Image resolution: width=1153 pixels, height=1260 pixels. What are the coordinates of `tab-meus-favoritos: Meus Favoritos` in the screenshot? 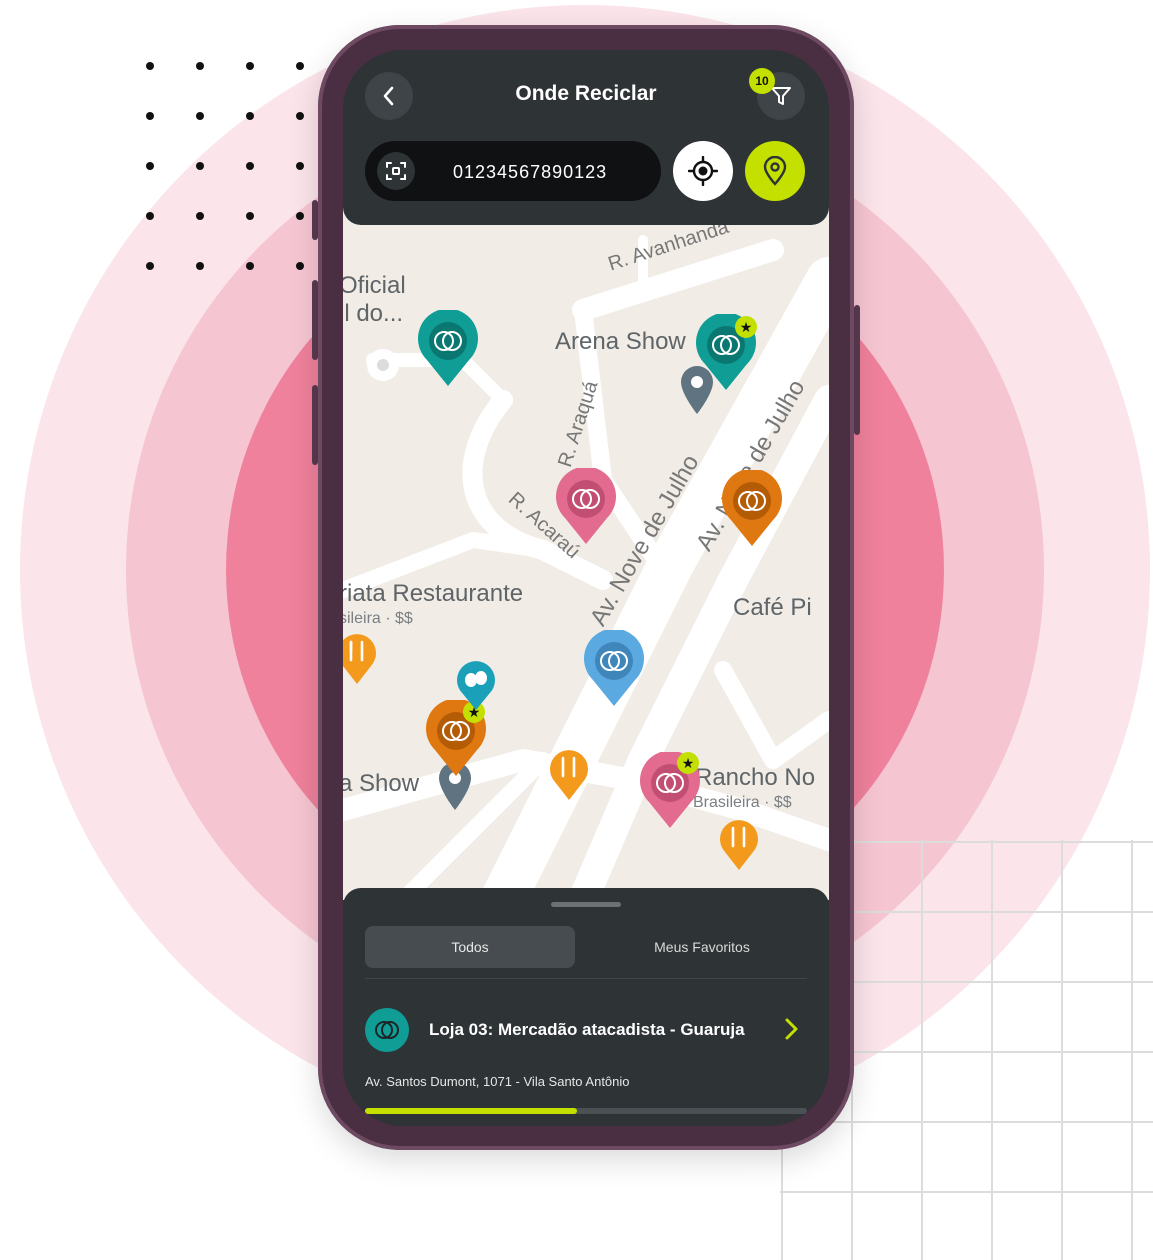 It's located at (702, 947).